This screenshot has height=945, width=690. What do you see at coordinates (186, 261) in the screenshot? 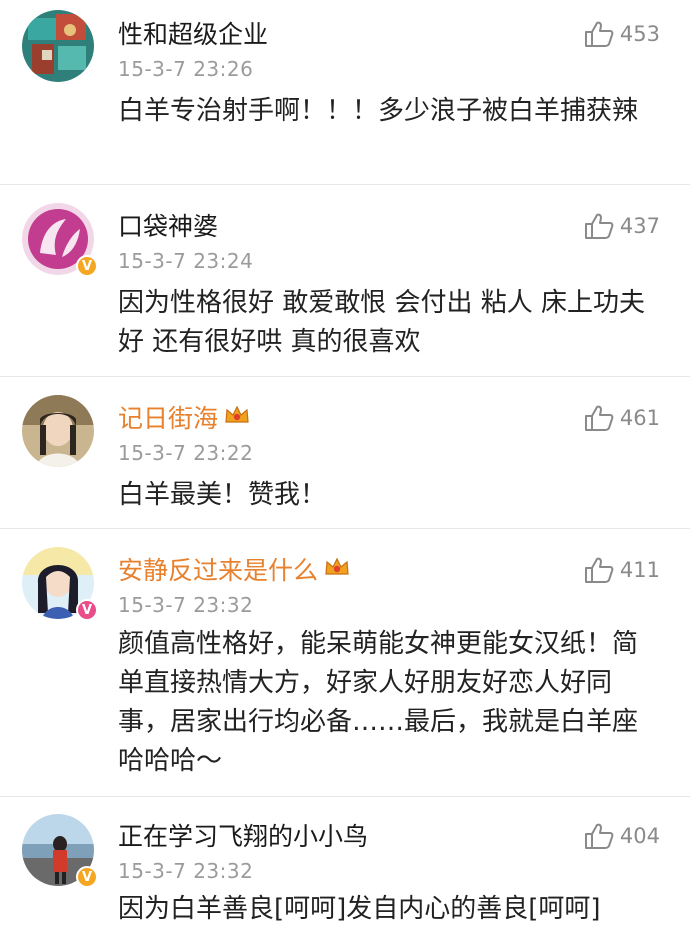
I see `comment-timestamp: 15-3-7 23:24` at bounding box center [186, 261].